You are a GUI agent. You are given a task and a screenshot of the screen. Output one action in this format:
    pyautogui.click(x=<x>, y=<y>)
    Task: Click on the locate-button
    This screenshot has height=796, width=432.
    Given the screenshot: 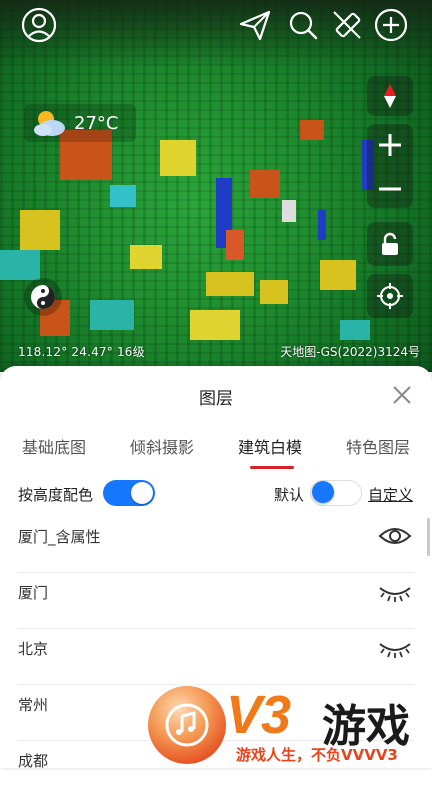 What is the action you would take?
    pyautogui.click(x=390, y=296)
    